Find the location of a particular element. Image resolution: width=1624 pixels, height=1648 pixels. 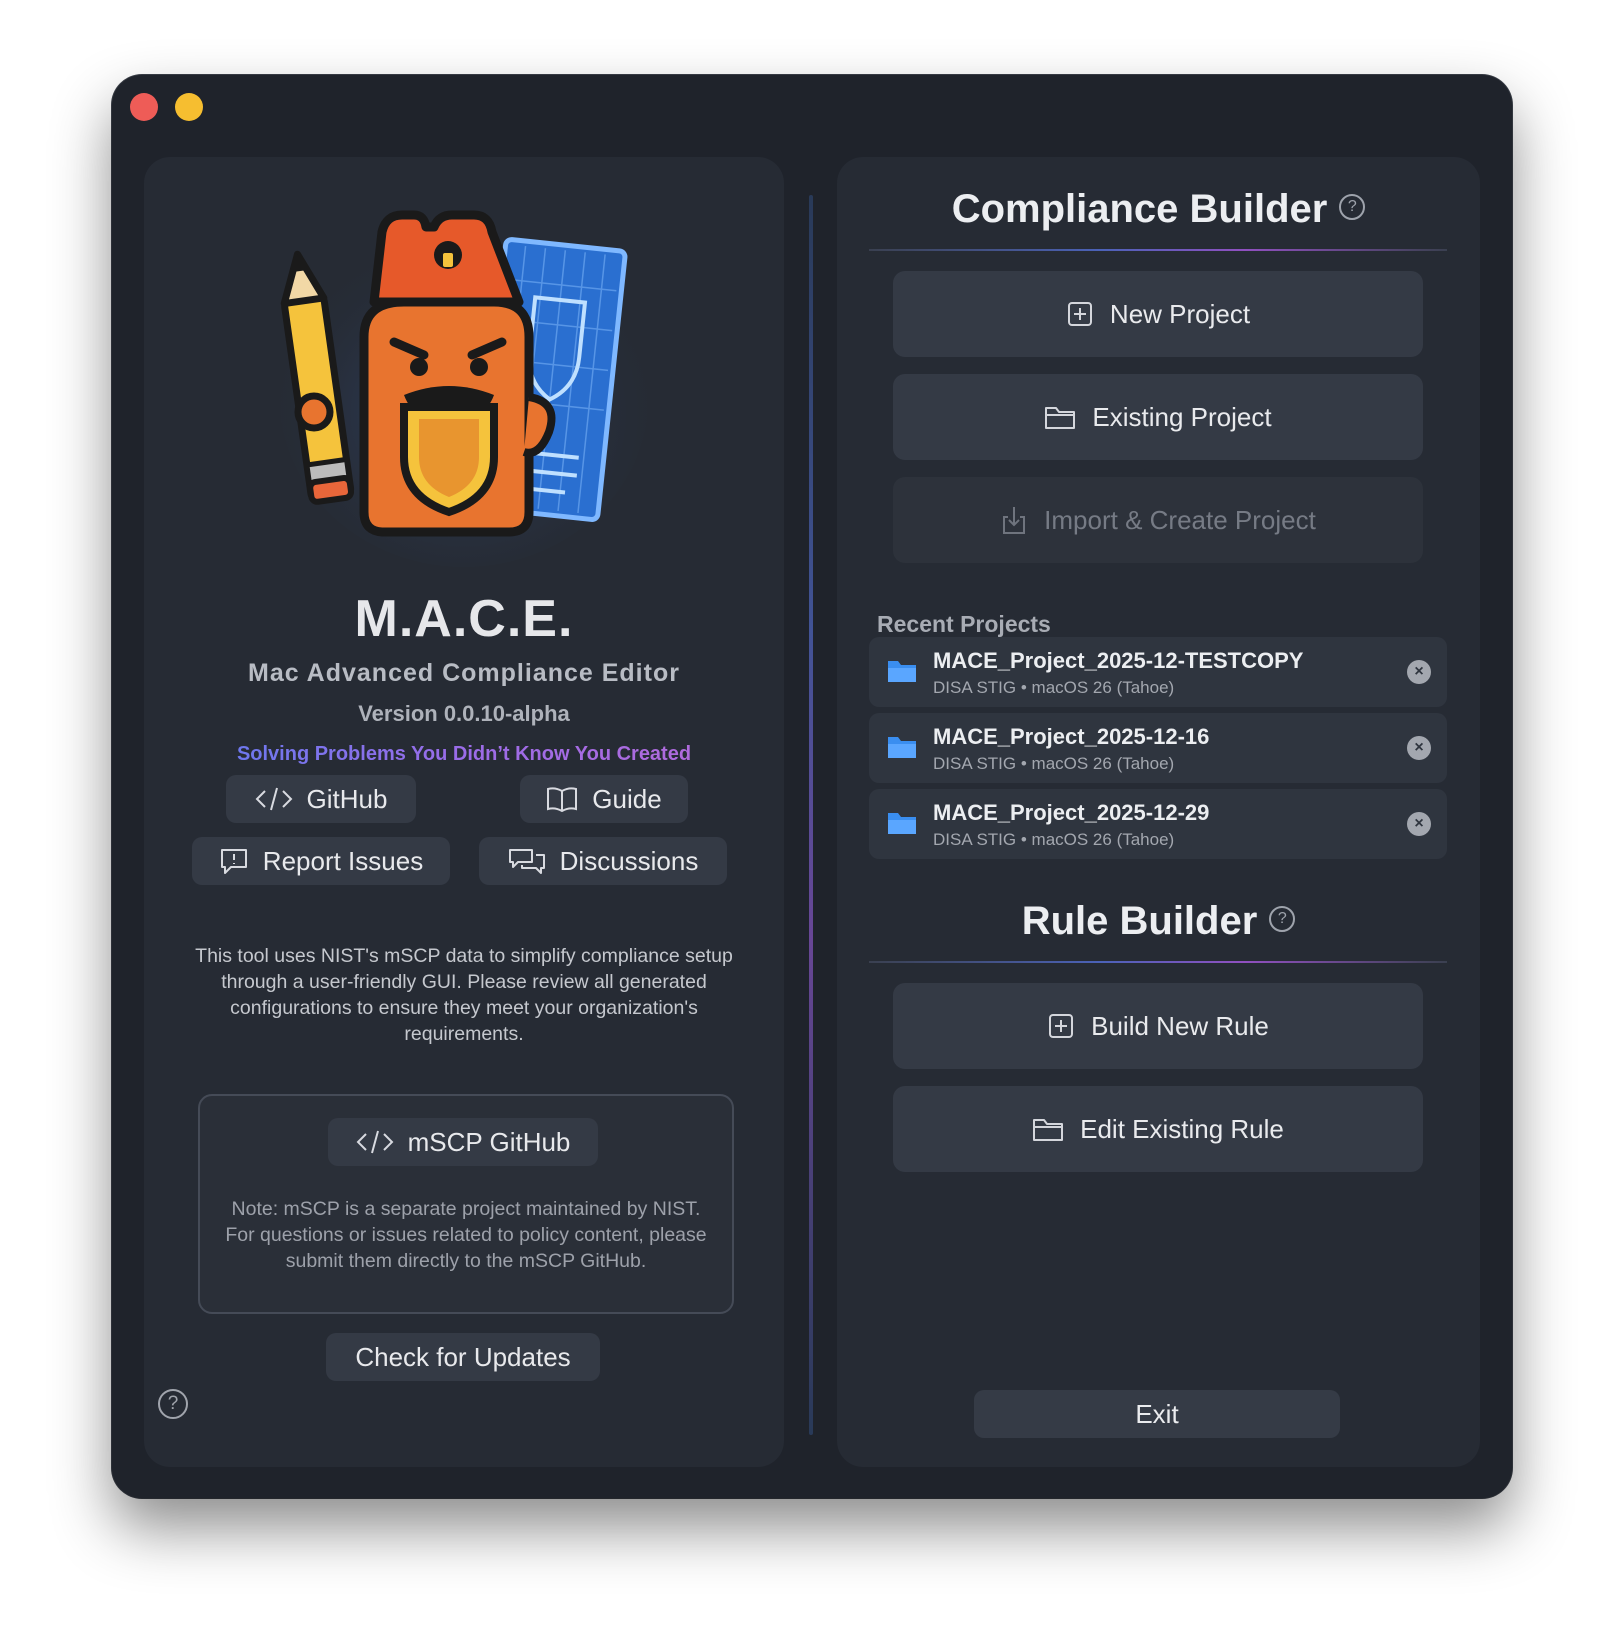

check-updates-label: Check for Updates is located at coordinates (463, 1356).